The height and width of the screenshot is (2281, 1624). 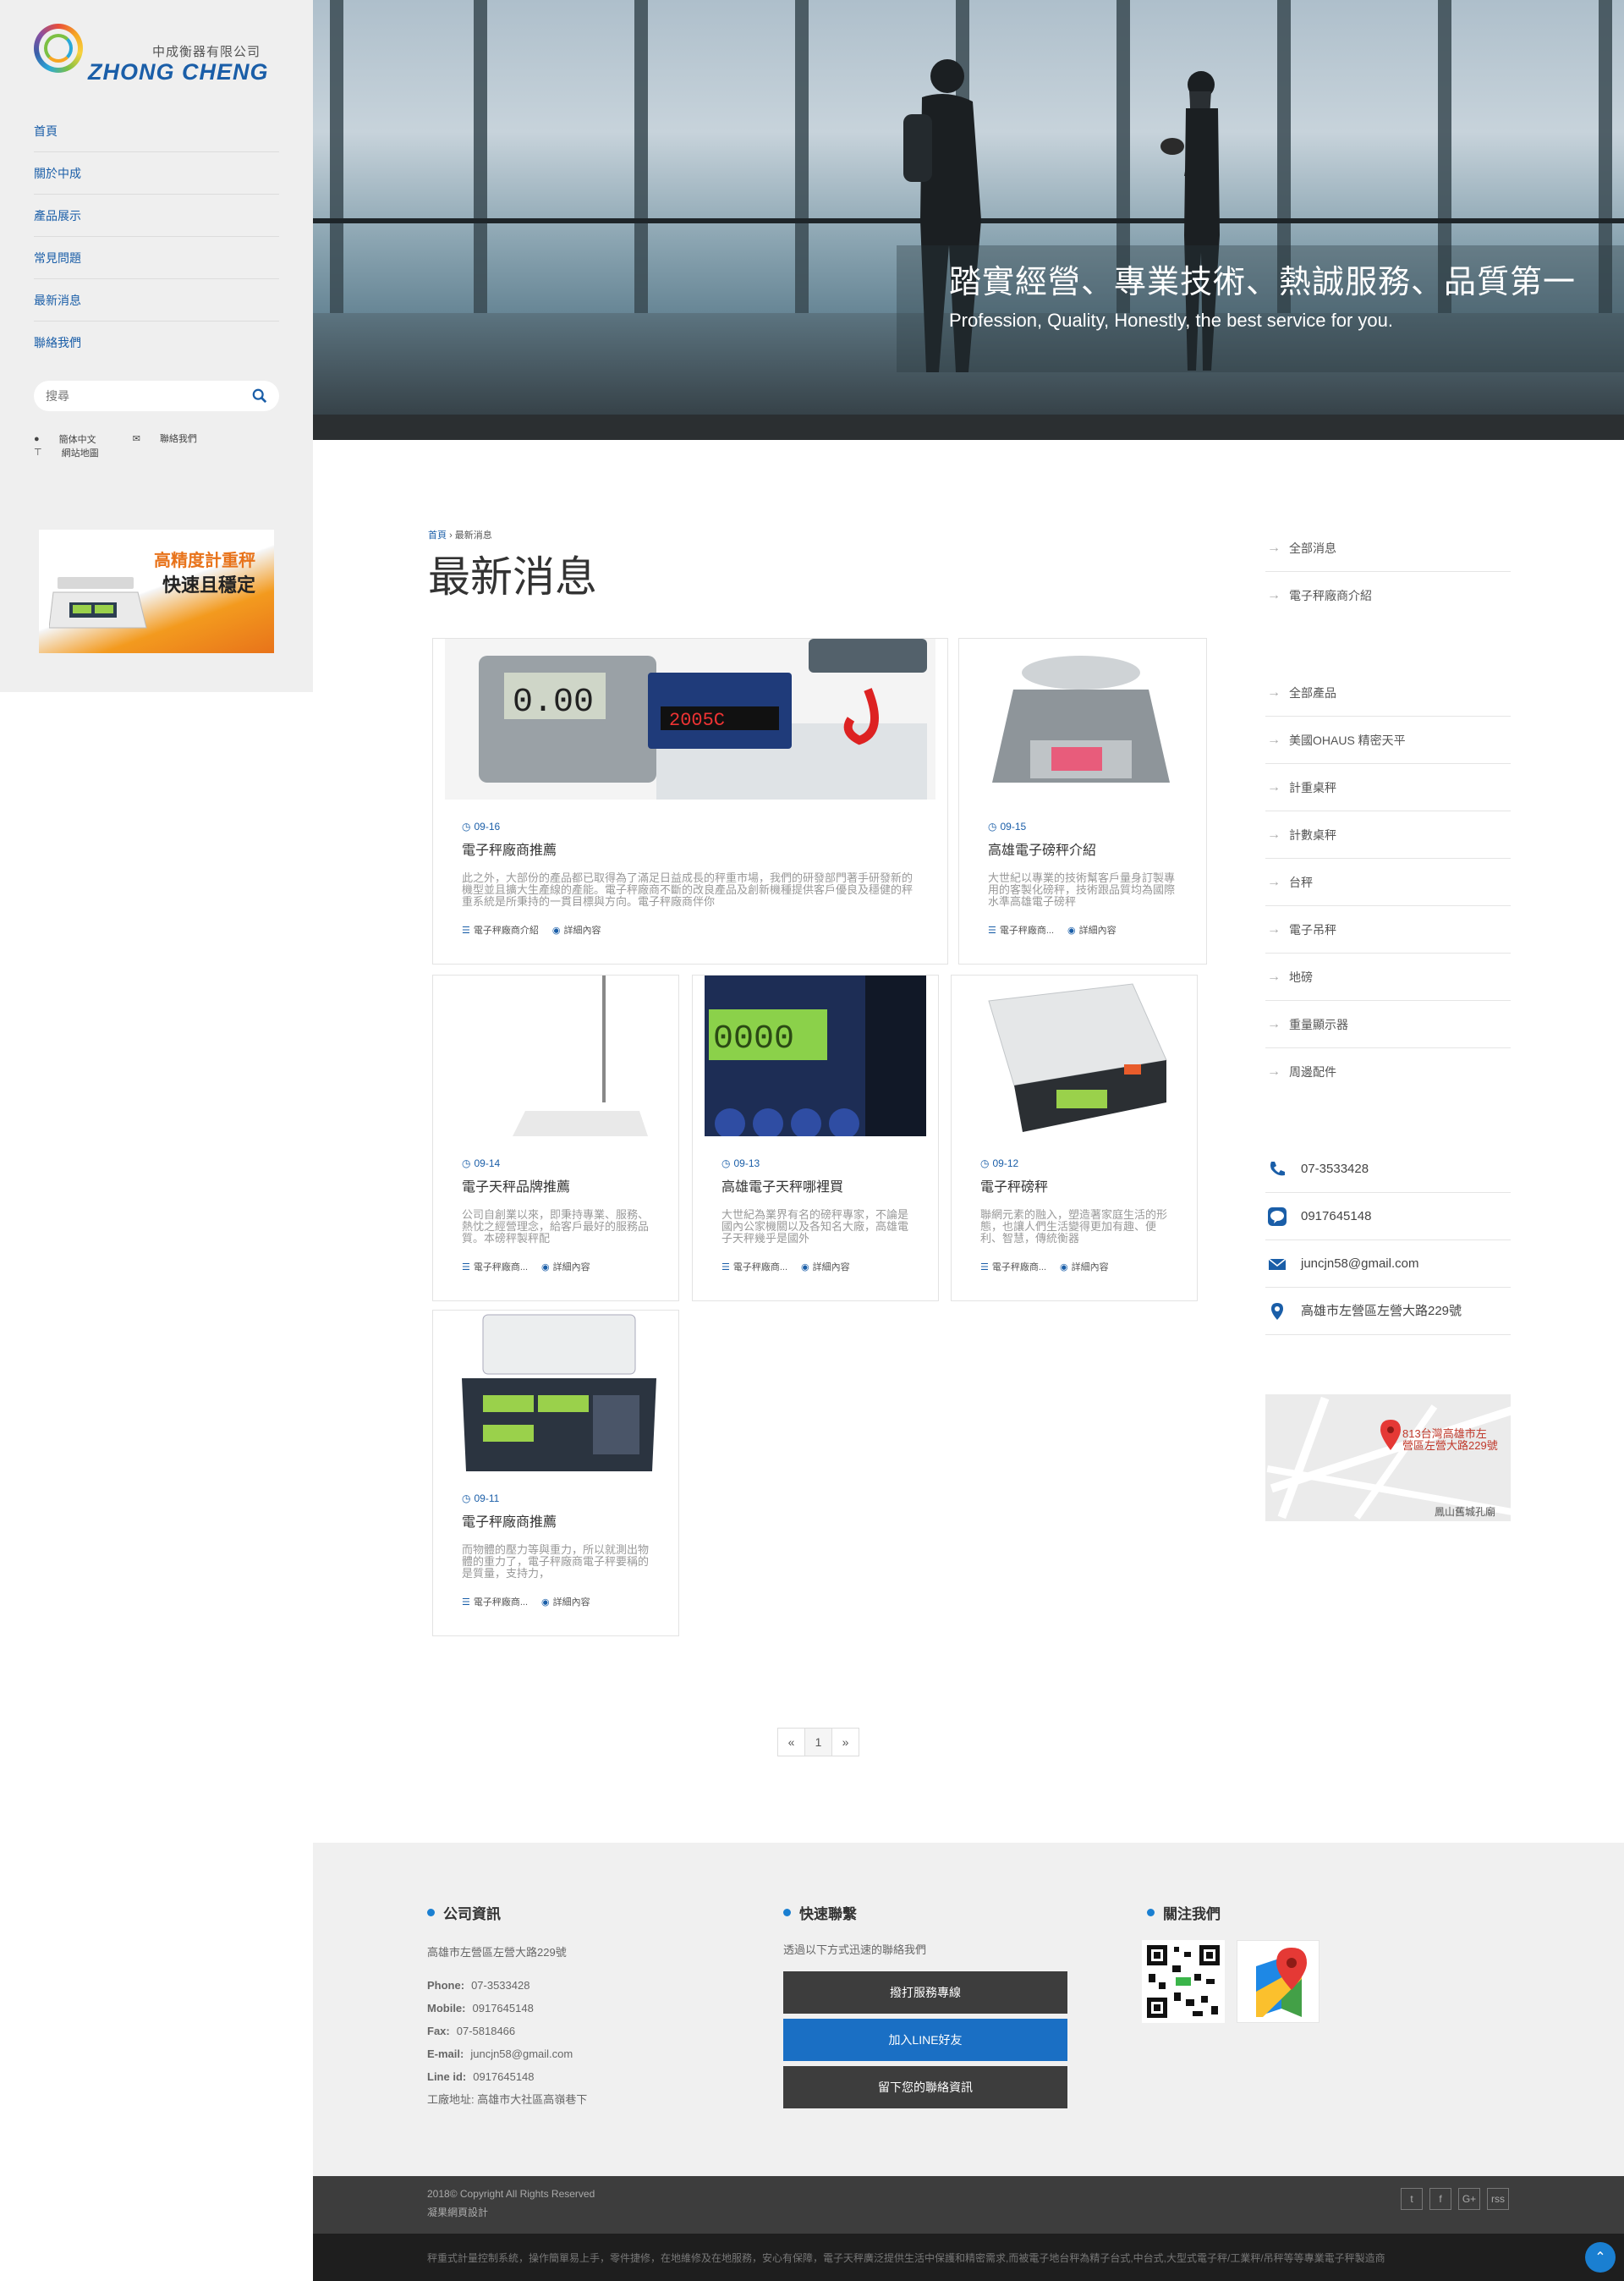 I want to click on pagination-page: 1, so click(x=818, y=1742).